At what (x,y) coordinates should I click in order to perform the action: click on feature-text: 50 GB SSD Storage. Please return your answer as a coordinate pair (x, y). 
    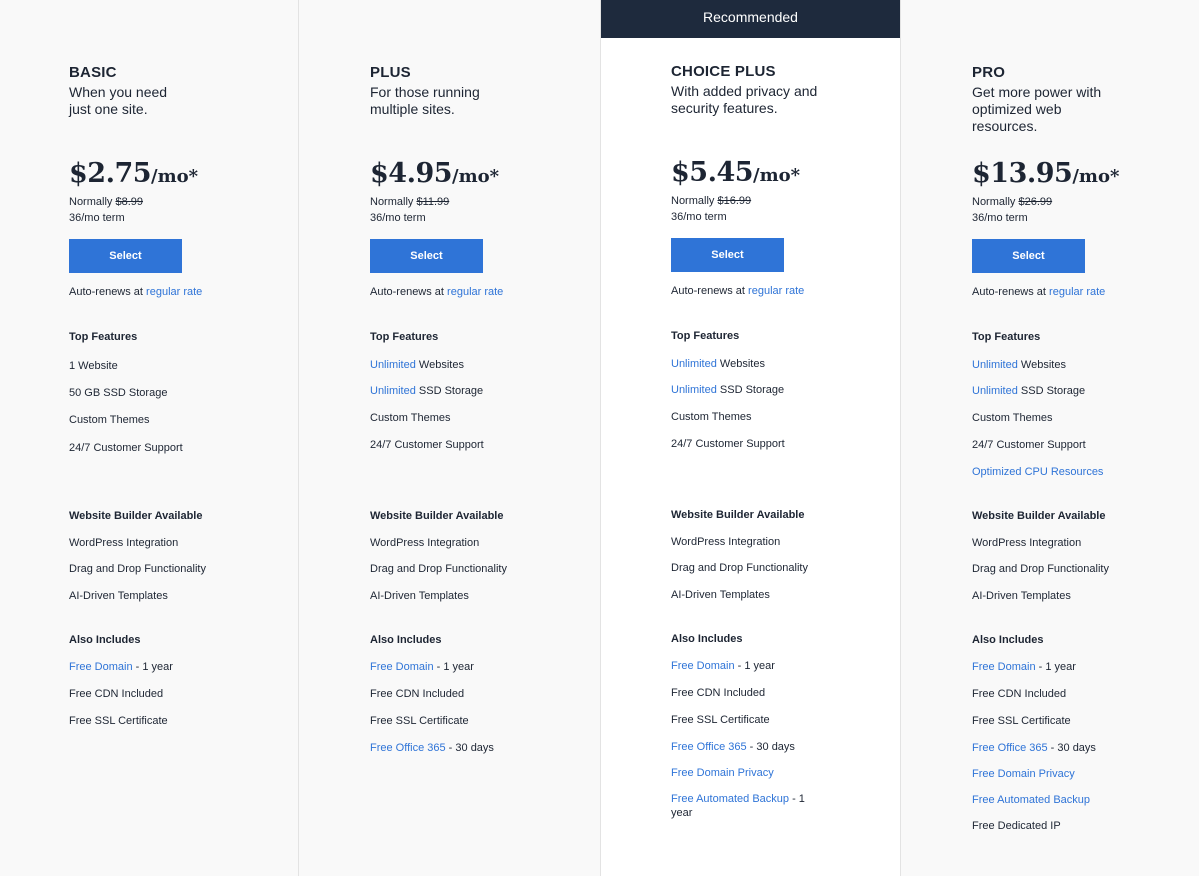
    Looking at the image, I should click on (118, 393).